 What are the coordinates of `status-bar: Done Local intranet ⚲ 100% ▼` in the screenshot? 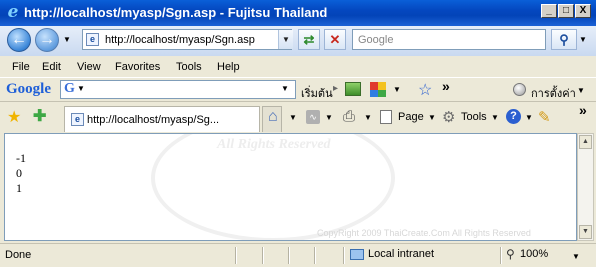 It's located at (298, 255).